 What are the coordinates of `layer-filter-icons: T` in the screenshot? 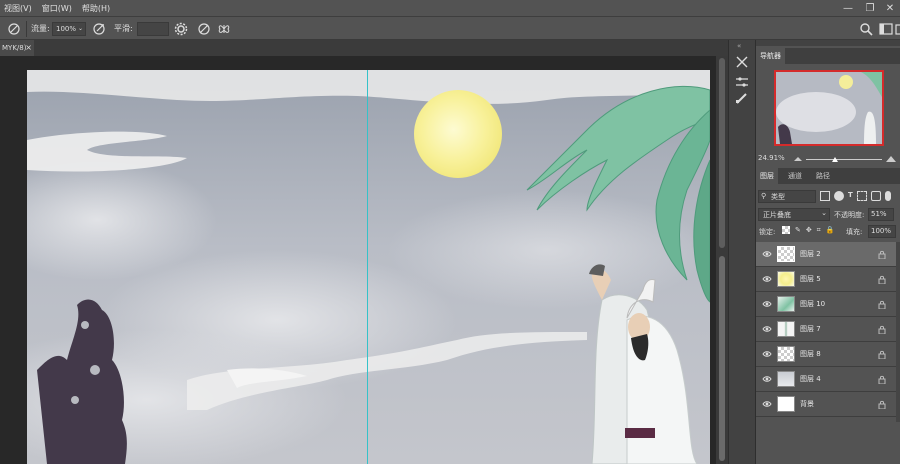 It's located at (855, 196).